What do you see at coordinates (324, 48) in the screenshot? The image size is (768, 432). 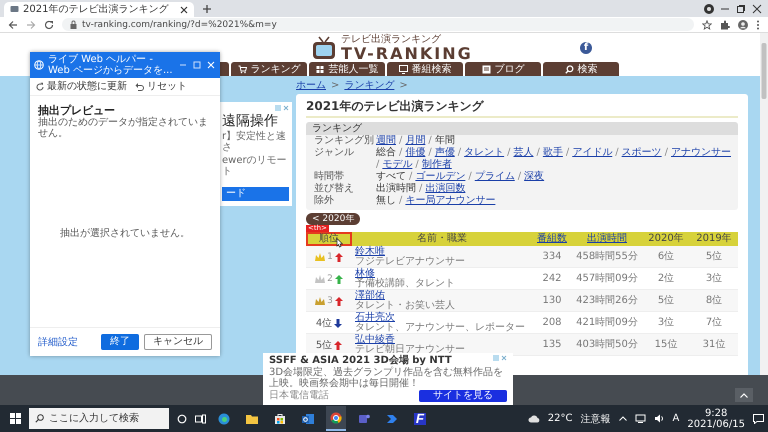 I see `tv-icon` at bounding box center [324, 48].